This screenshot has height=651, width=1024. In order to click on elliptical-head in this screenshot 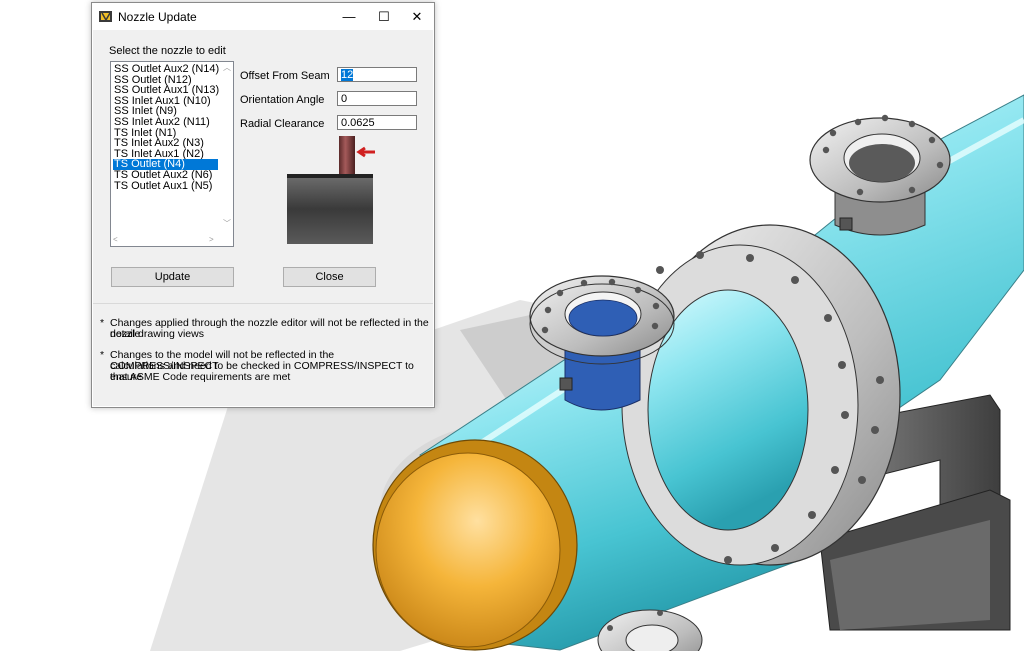, I will do `click(475, 545)`.